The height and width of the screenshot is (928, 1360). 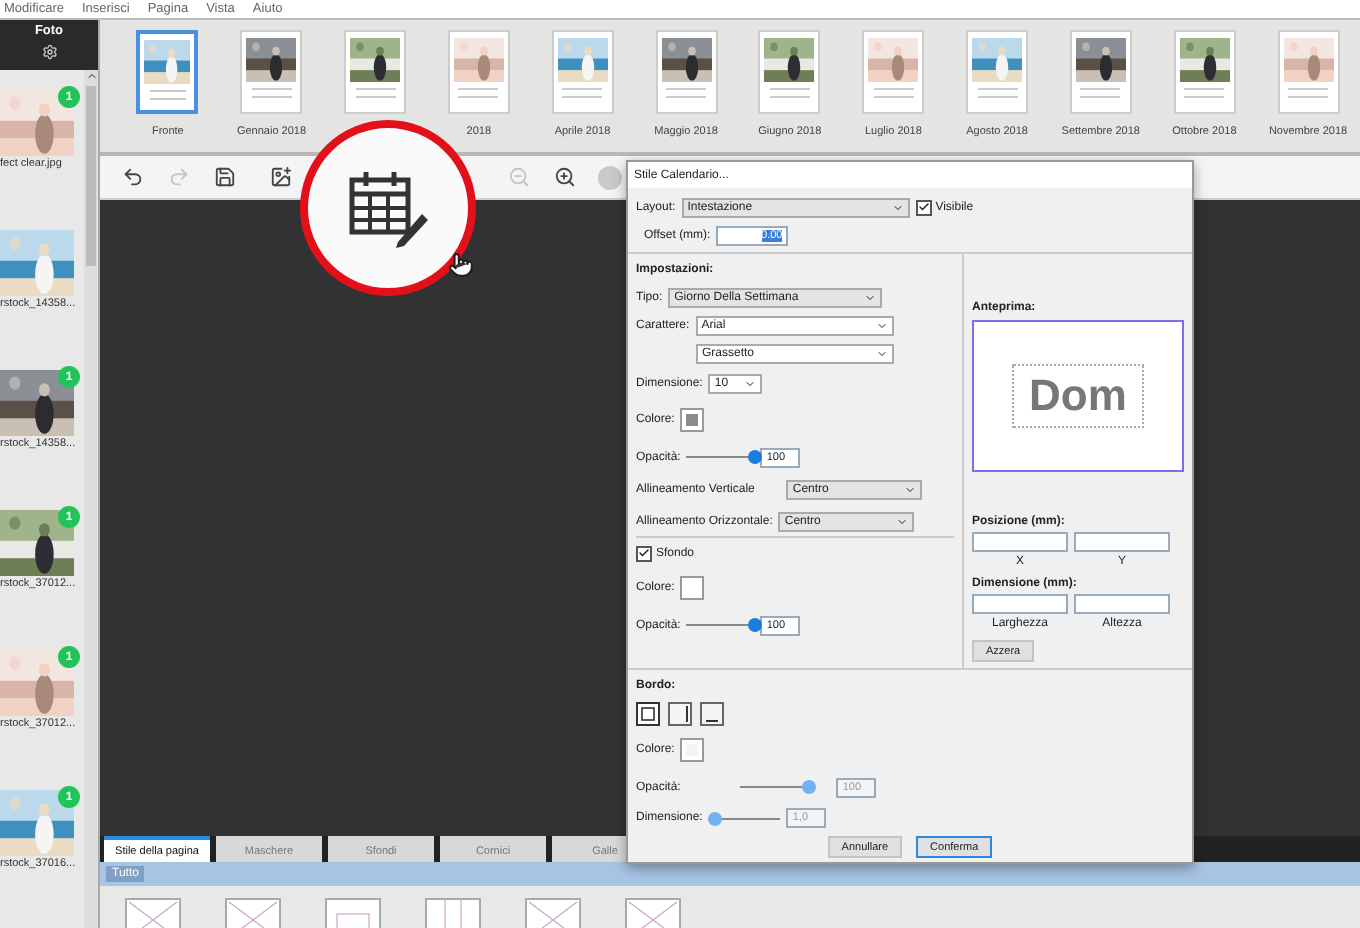 I want to click on scrollbar, so click(x=91, y=499).